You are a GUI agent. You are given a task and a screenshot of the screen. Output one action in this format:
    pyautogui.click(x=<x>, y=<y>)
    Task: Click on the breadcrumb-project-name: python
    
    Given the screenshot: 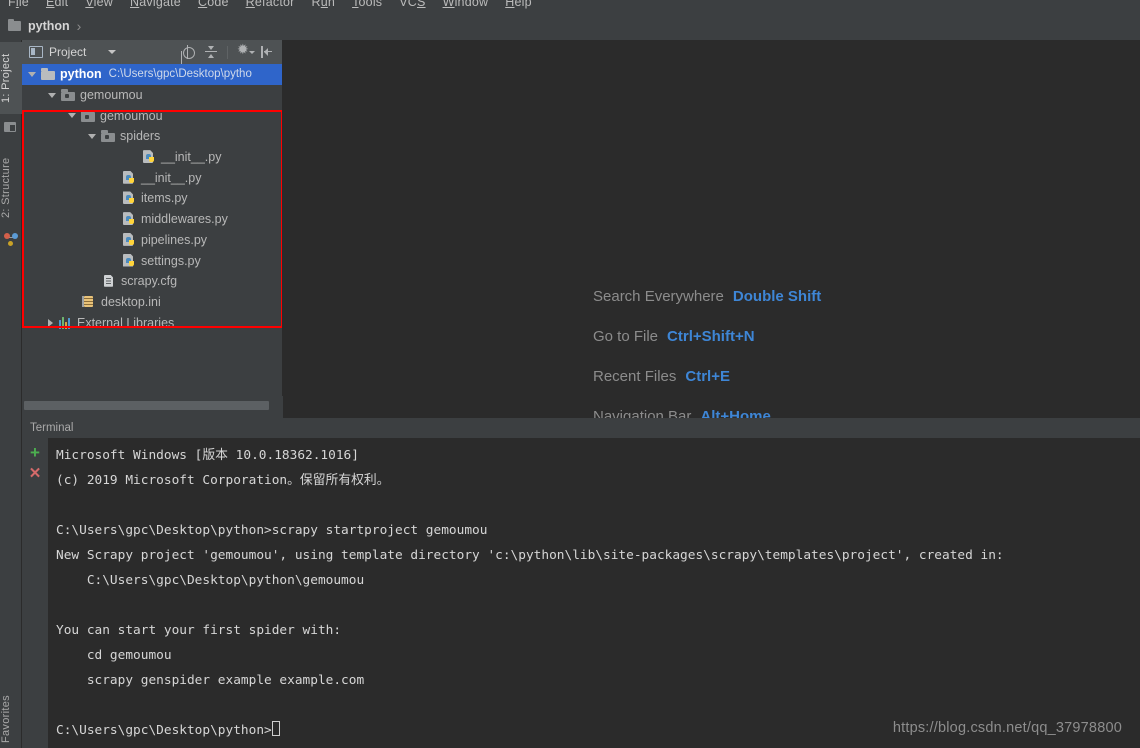 What is the action you would take?
    pyautogui.click(x=49, y=26)
    